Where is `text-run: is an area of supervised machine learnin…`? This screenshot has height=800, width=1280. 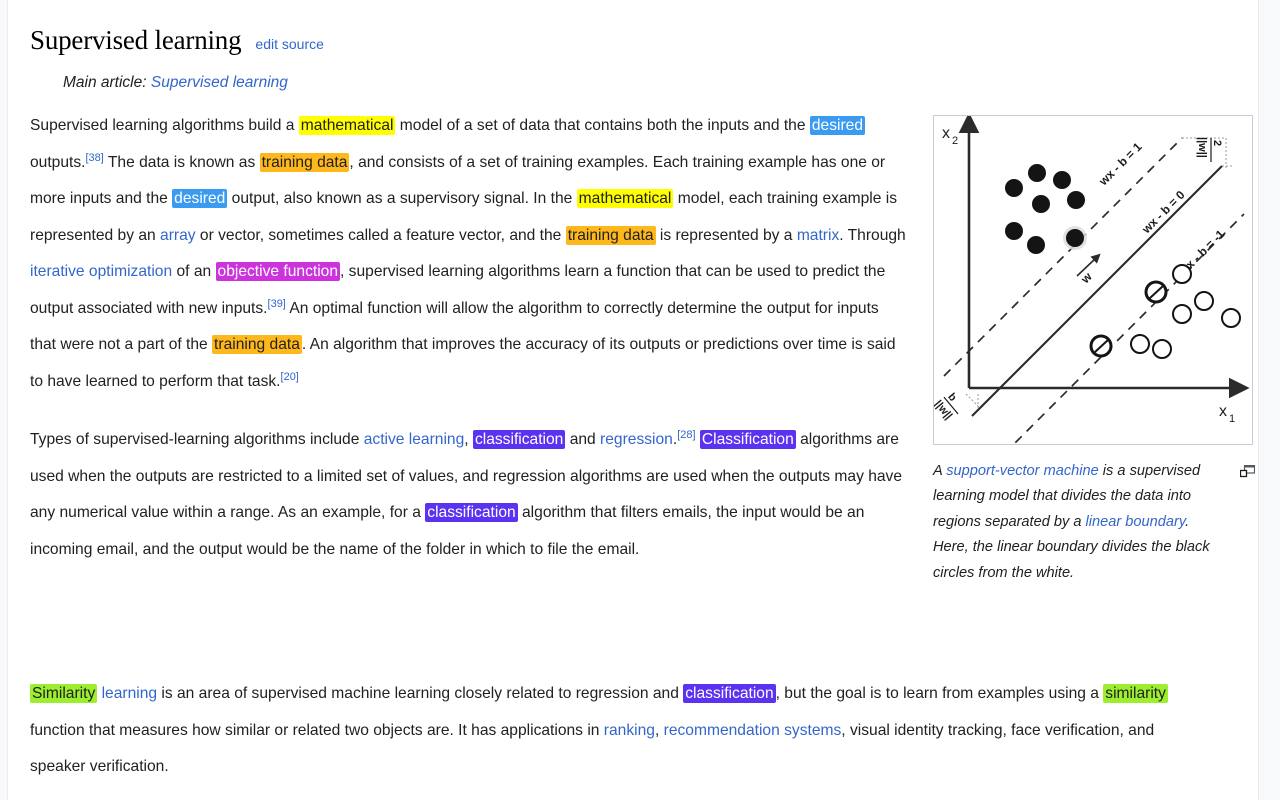
text-run: is an area of supervised machine learnin… is located at coordinates (420, 693).